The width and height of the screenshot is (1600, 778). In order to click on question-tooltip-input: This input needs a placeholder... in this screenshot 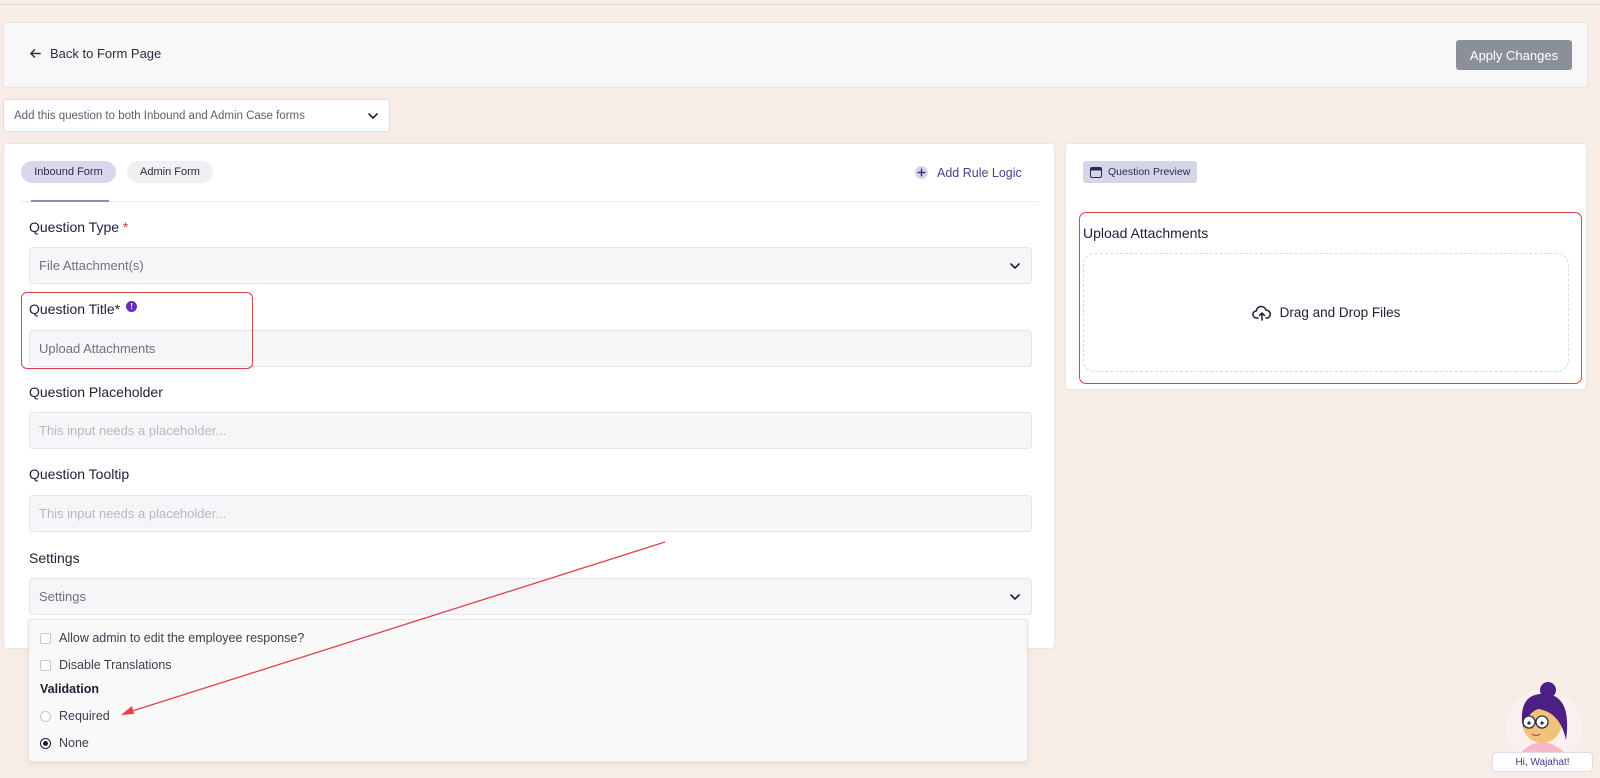, I will do `click(530, 513)`.